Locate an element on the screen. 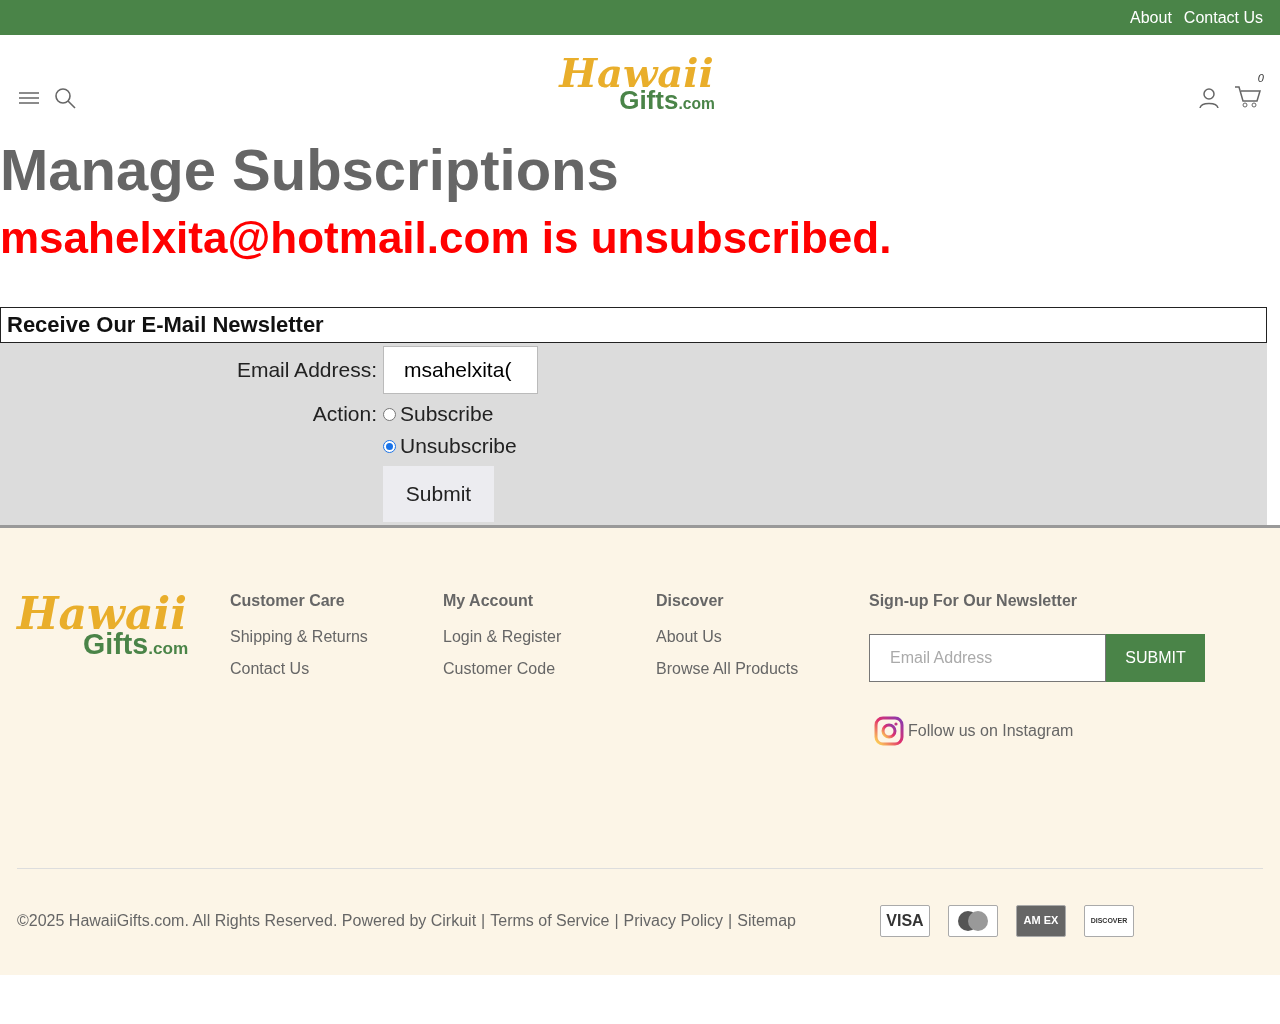  site-logo: Hawaii Gifts.com is located at coordinates (637, 82).